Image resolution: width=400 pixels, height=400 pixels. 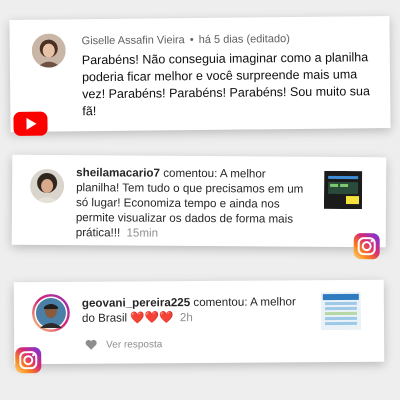 What do you see at coordinates (186, 318) in the screenshot?
I see `comment-time: 2h` at bounding box center [186, 318].